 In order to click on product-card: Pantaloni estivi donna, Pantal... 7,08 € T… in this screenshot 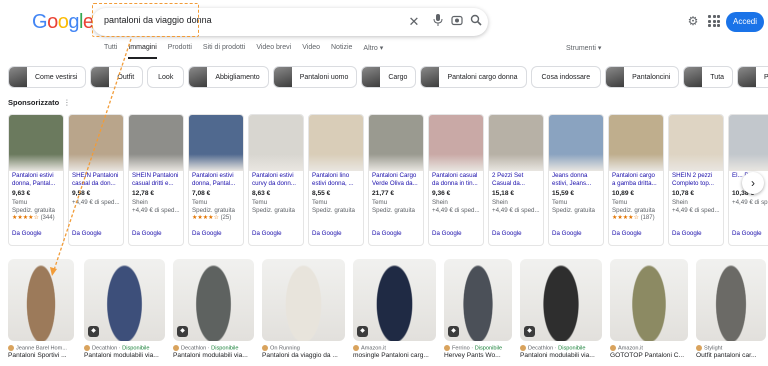, I will do `click(216, 180)`.